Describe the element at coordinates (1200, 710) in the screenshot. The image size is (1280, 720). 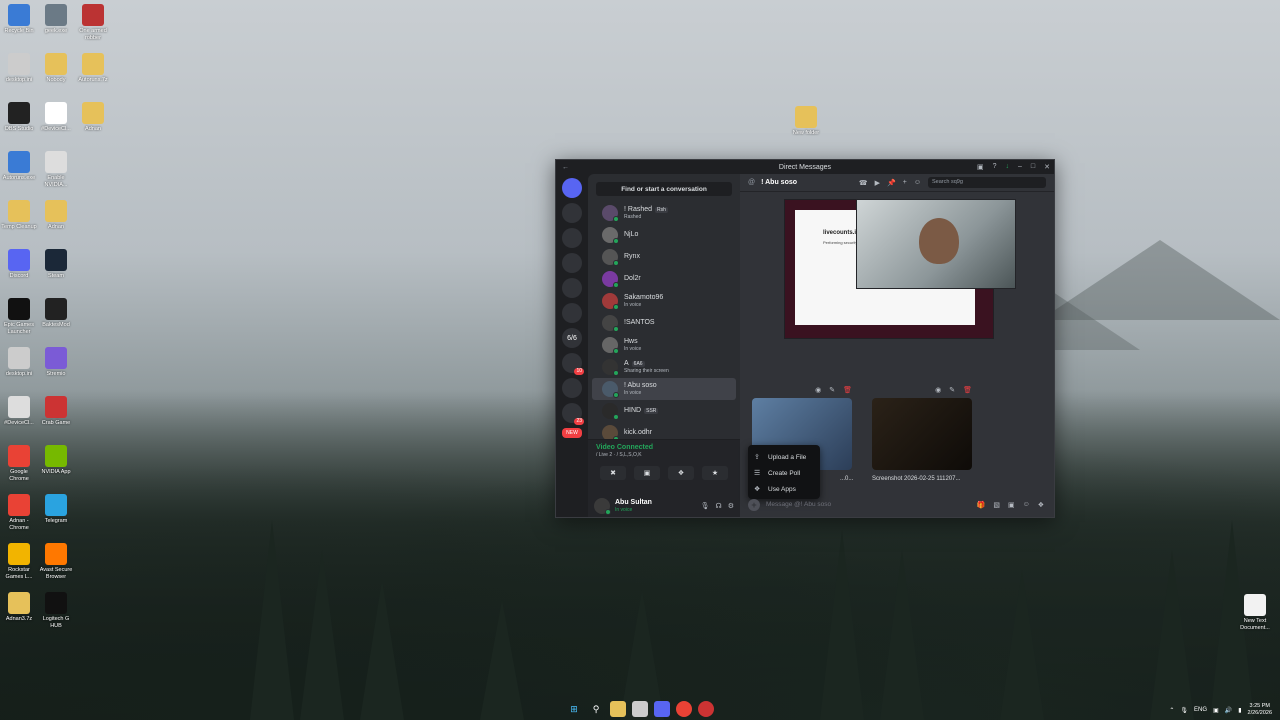
I see `language-indicator: ENG` at that location.